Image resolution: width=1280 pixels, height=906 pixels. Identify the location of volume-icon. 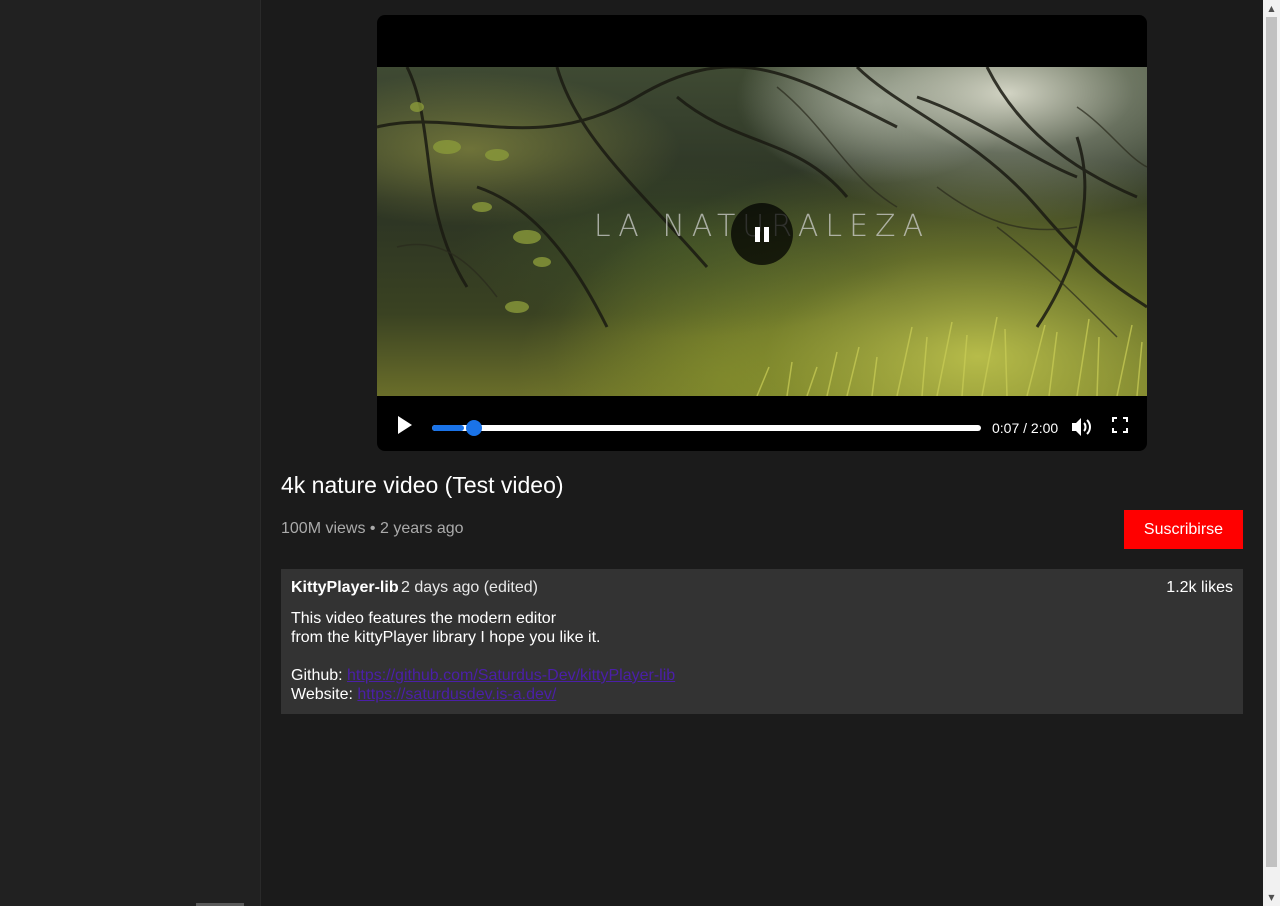
(1081, 427).